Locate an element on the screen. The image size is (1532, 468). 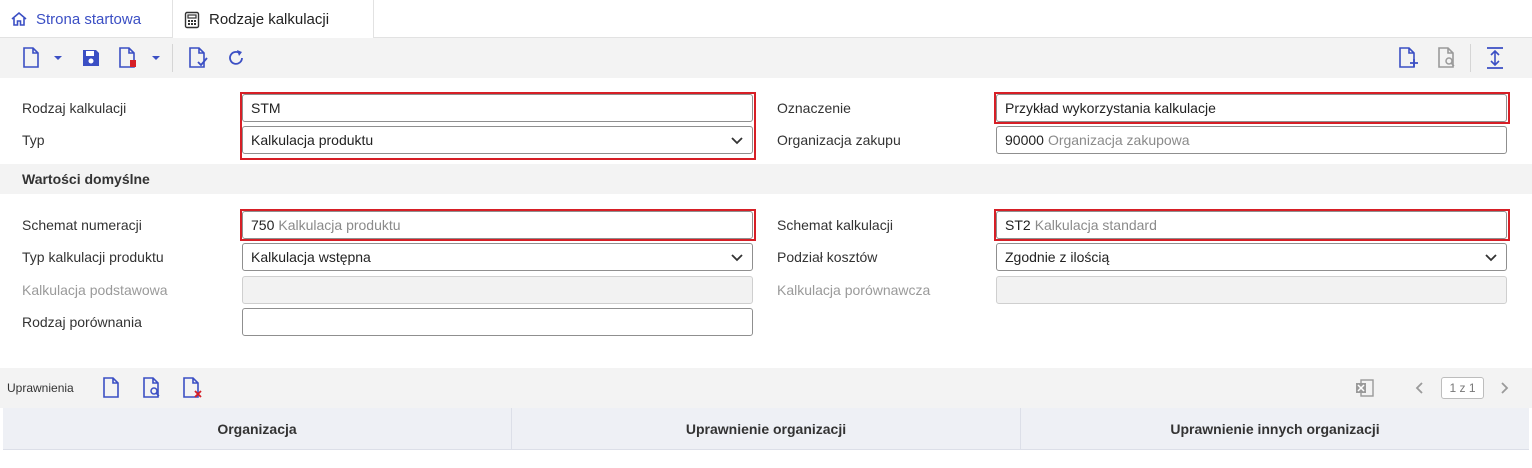
tab-home-label: Strona startowa is located at coordinates (89, 19).